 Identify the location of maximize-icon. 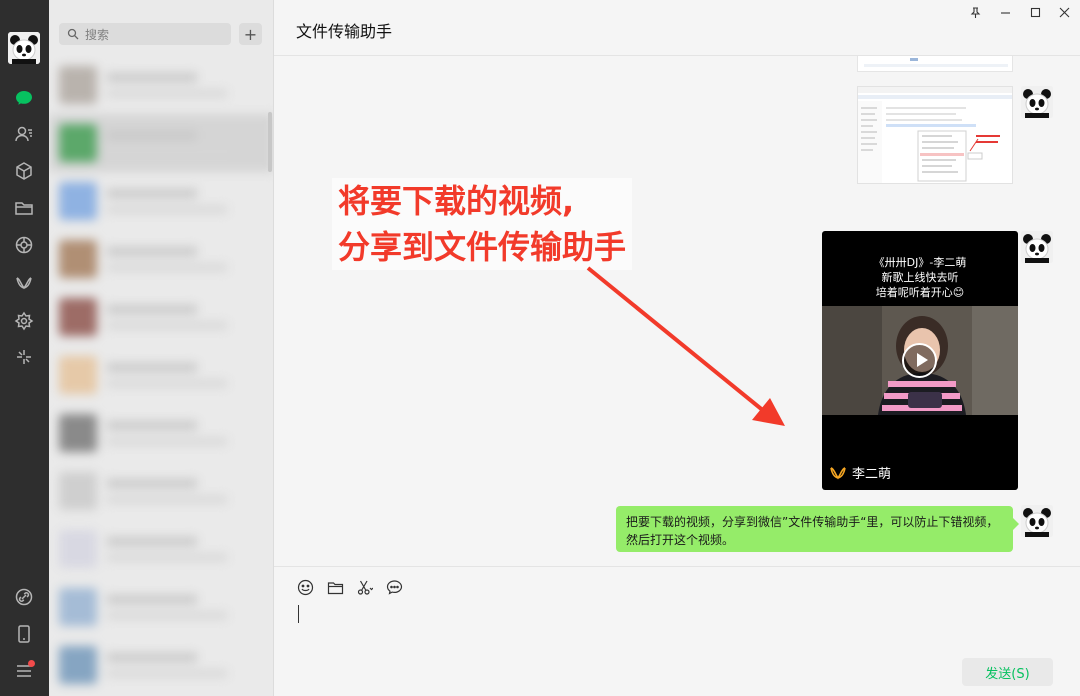
(1035, 12).